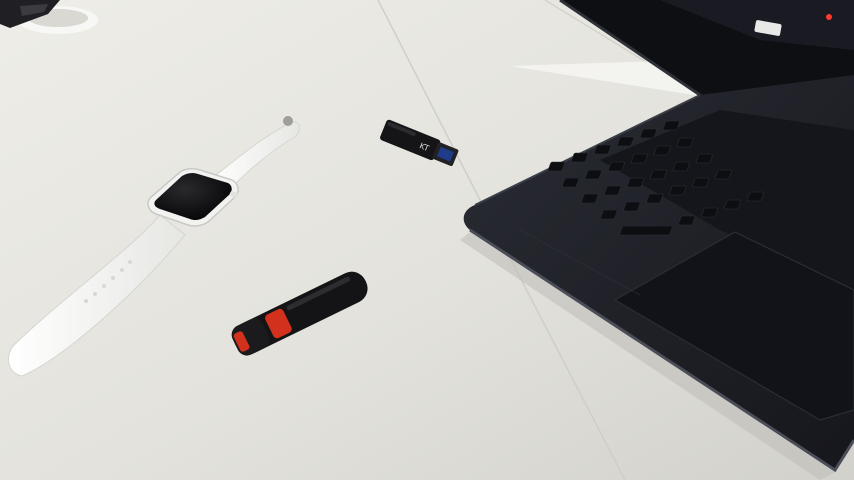 The width and height of the screenshot is (854, 480). What do you see at coordinates (288, 121) in the screenshot?
I see `watch-band-pin` at bounding box center [288, 121].